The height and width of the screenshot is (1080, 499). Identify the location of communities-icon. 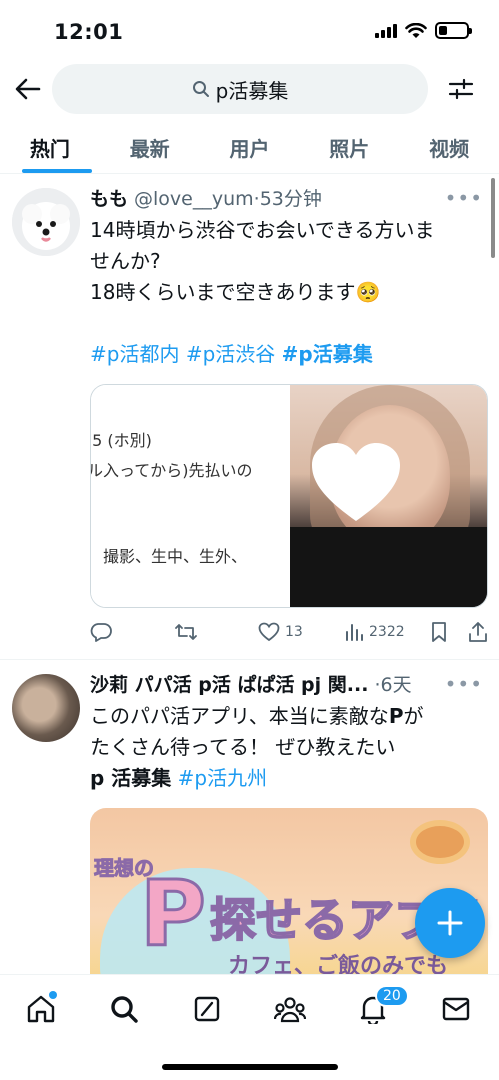
(290, 1010).